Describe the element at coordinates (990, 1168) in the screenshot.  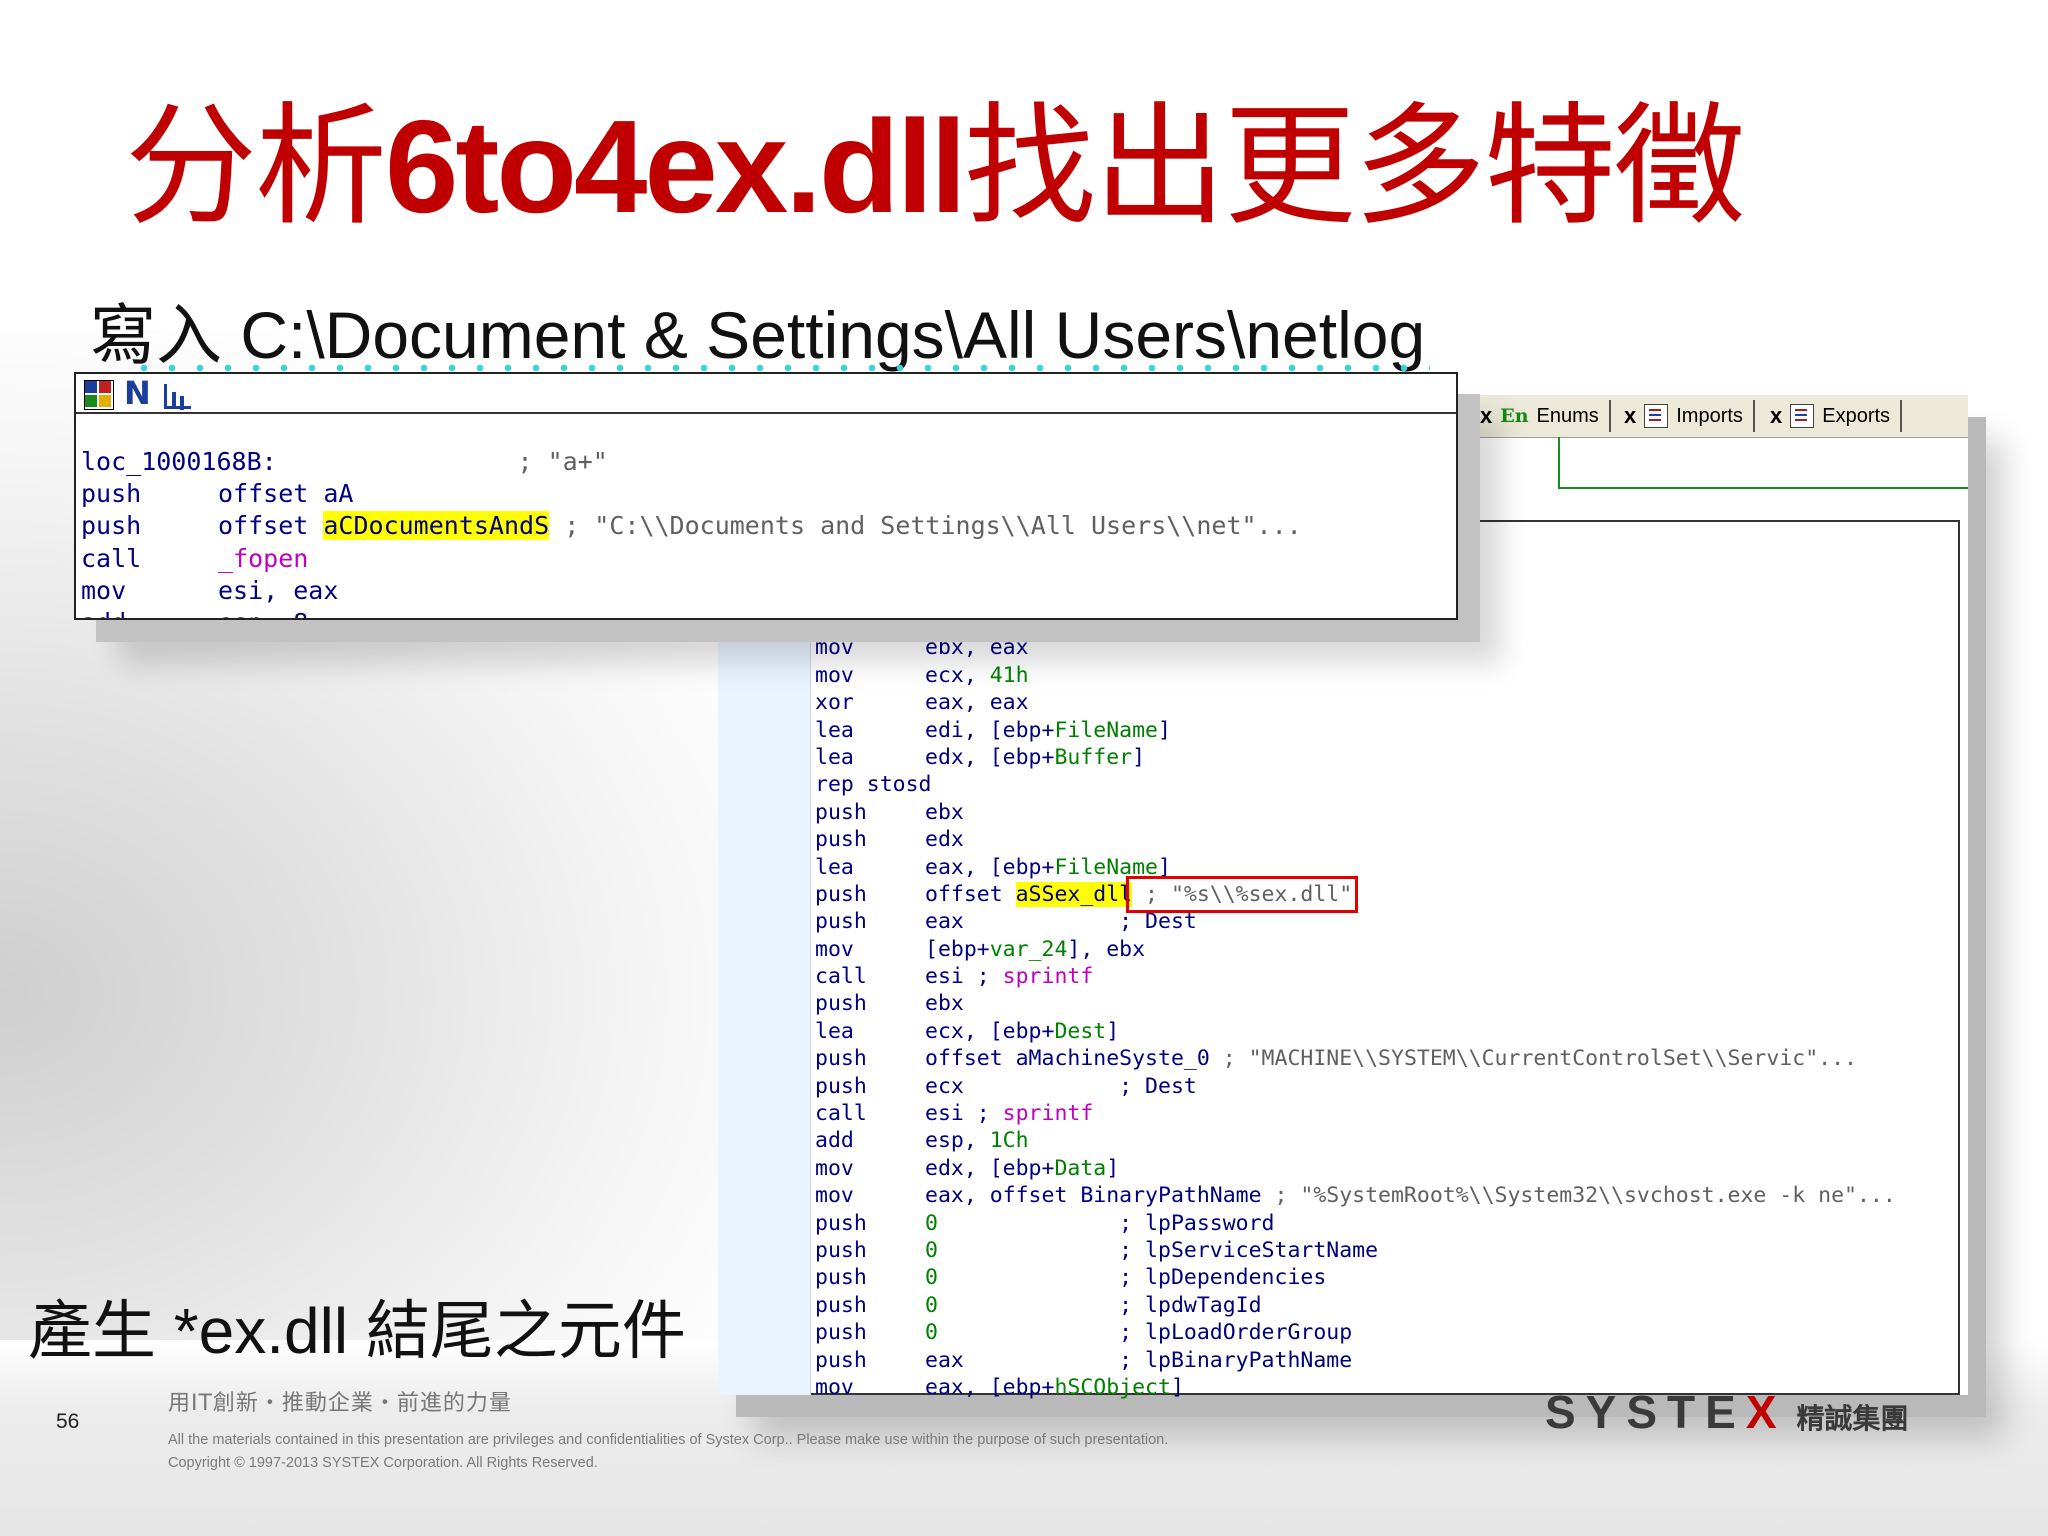
I see `operand: edx, [ebp+` at that location.